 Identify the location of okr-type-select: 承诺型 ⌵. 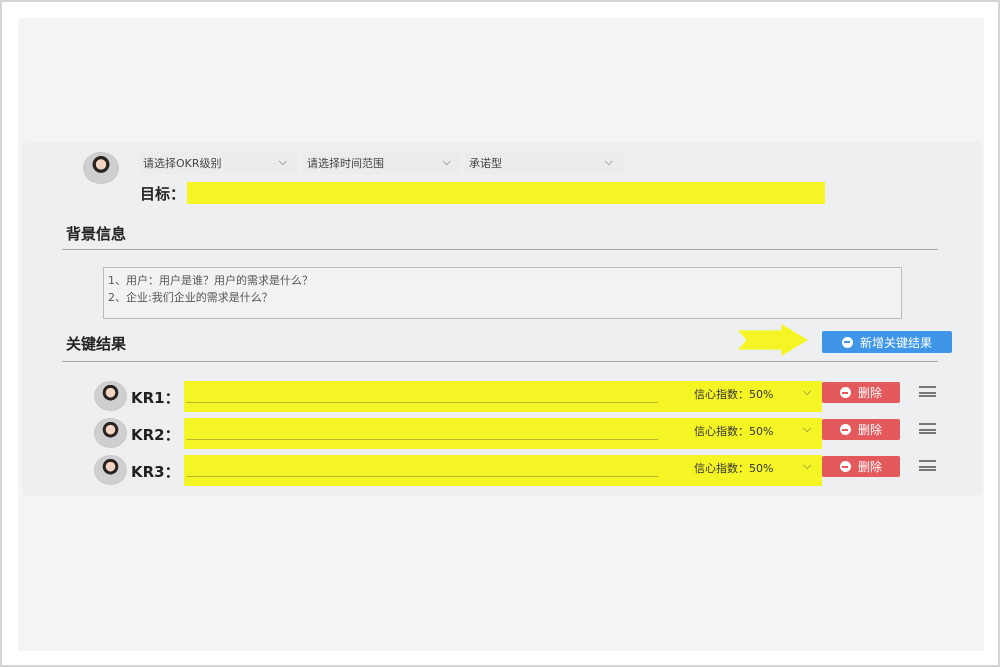
(544, 163).